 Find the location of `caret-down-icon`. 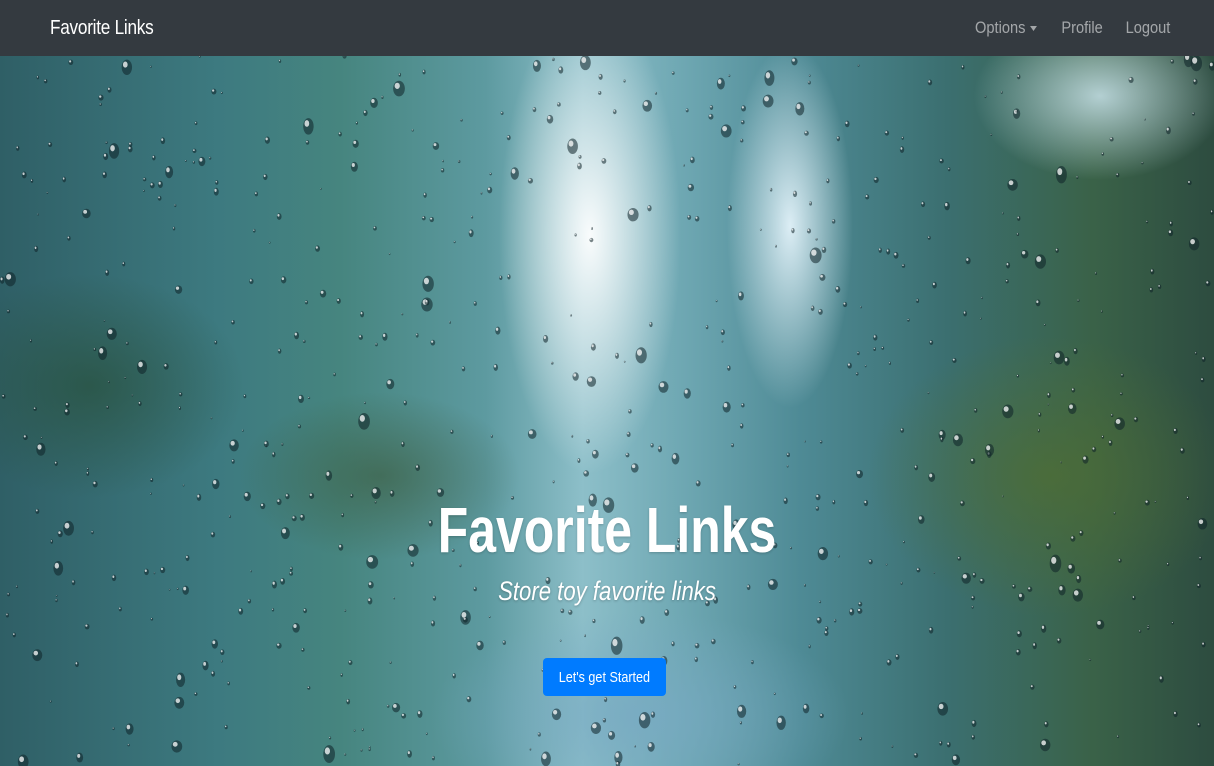

caret-down-icon is located at coordinates (1033, 28).